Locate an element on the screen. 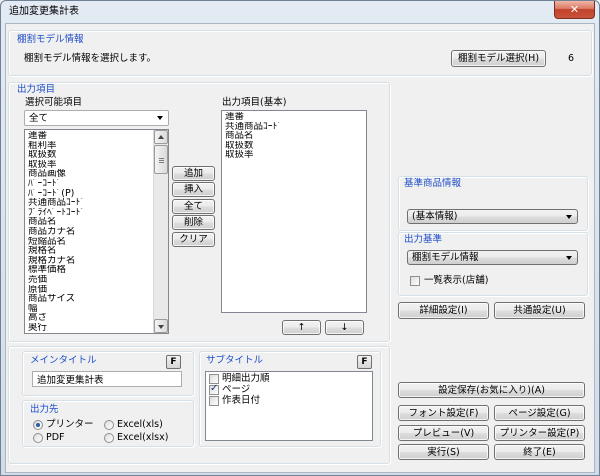 Image resolution: width=600 pixels, height=476 pixels. created-date-checkbox: ✓ is located at coordinates (214, 401).